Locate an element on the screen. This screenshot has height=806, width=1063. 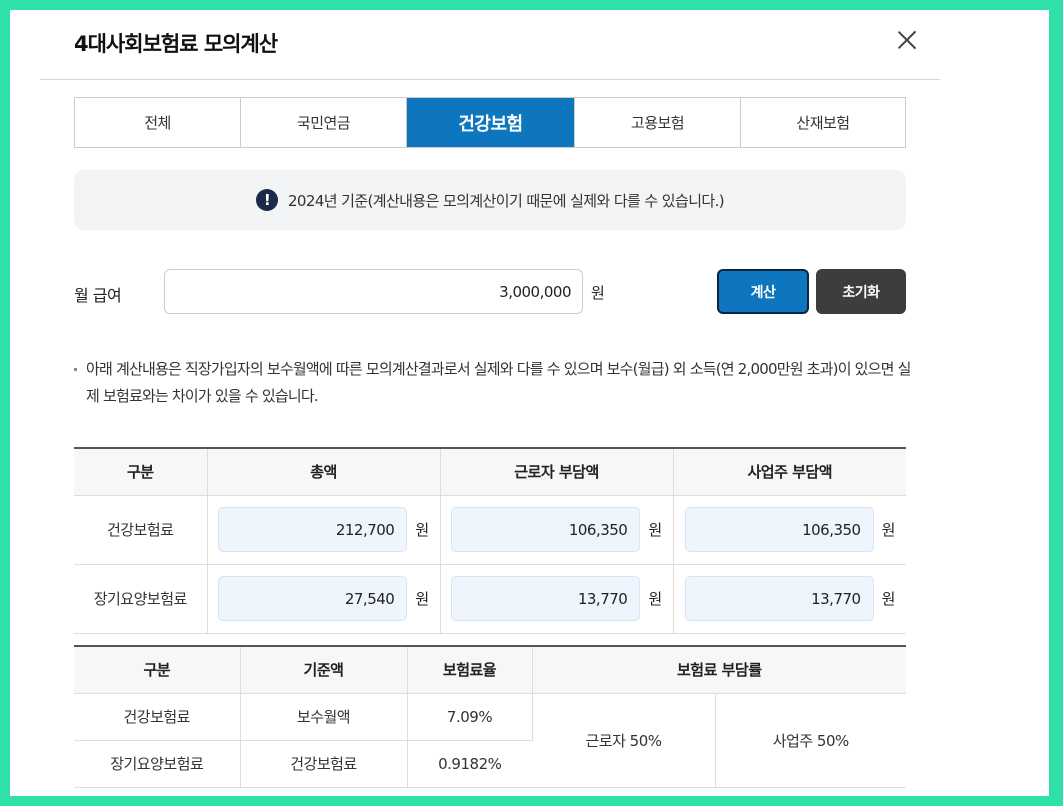
employer-value: 13,770 is located at coordinates (779, 598).